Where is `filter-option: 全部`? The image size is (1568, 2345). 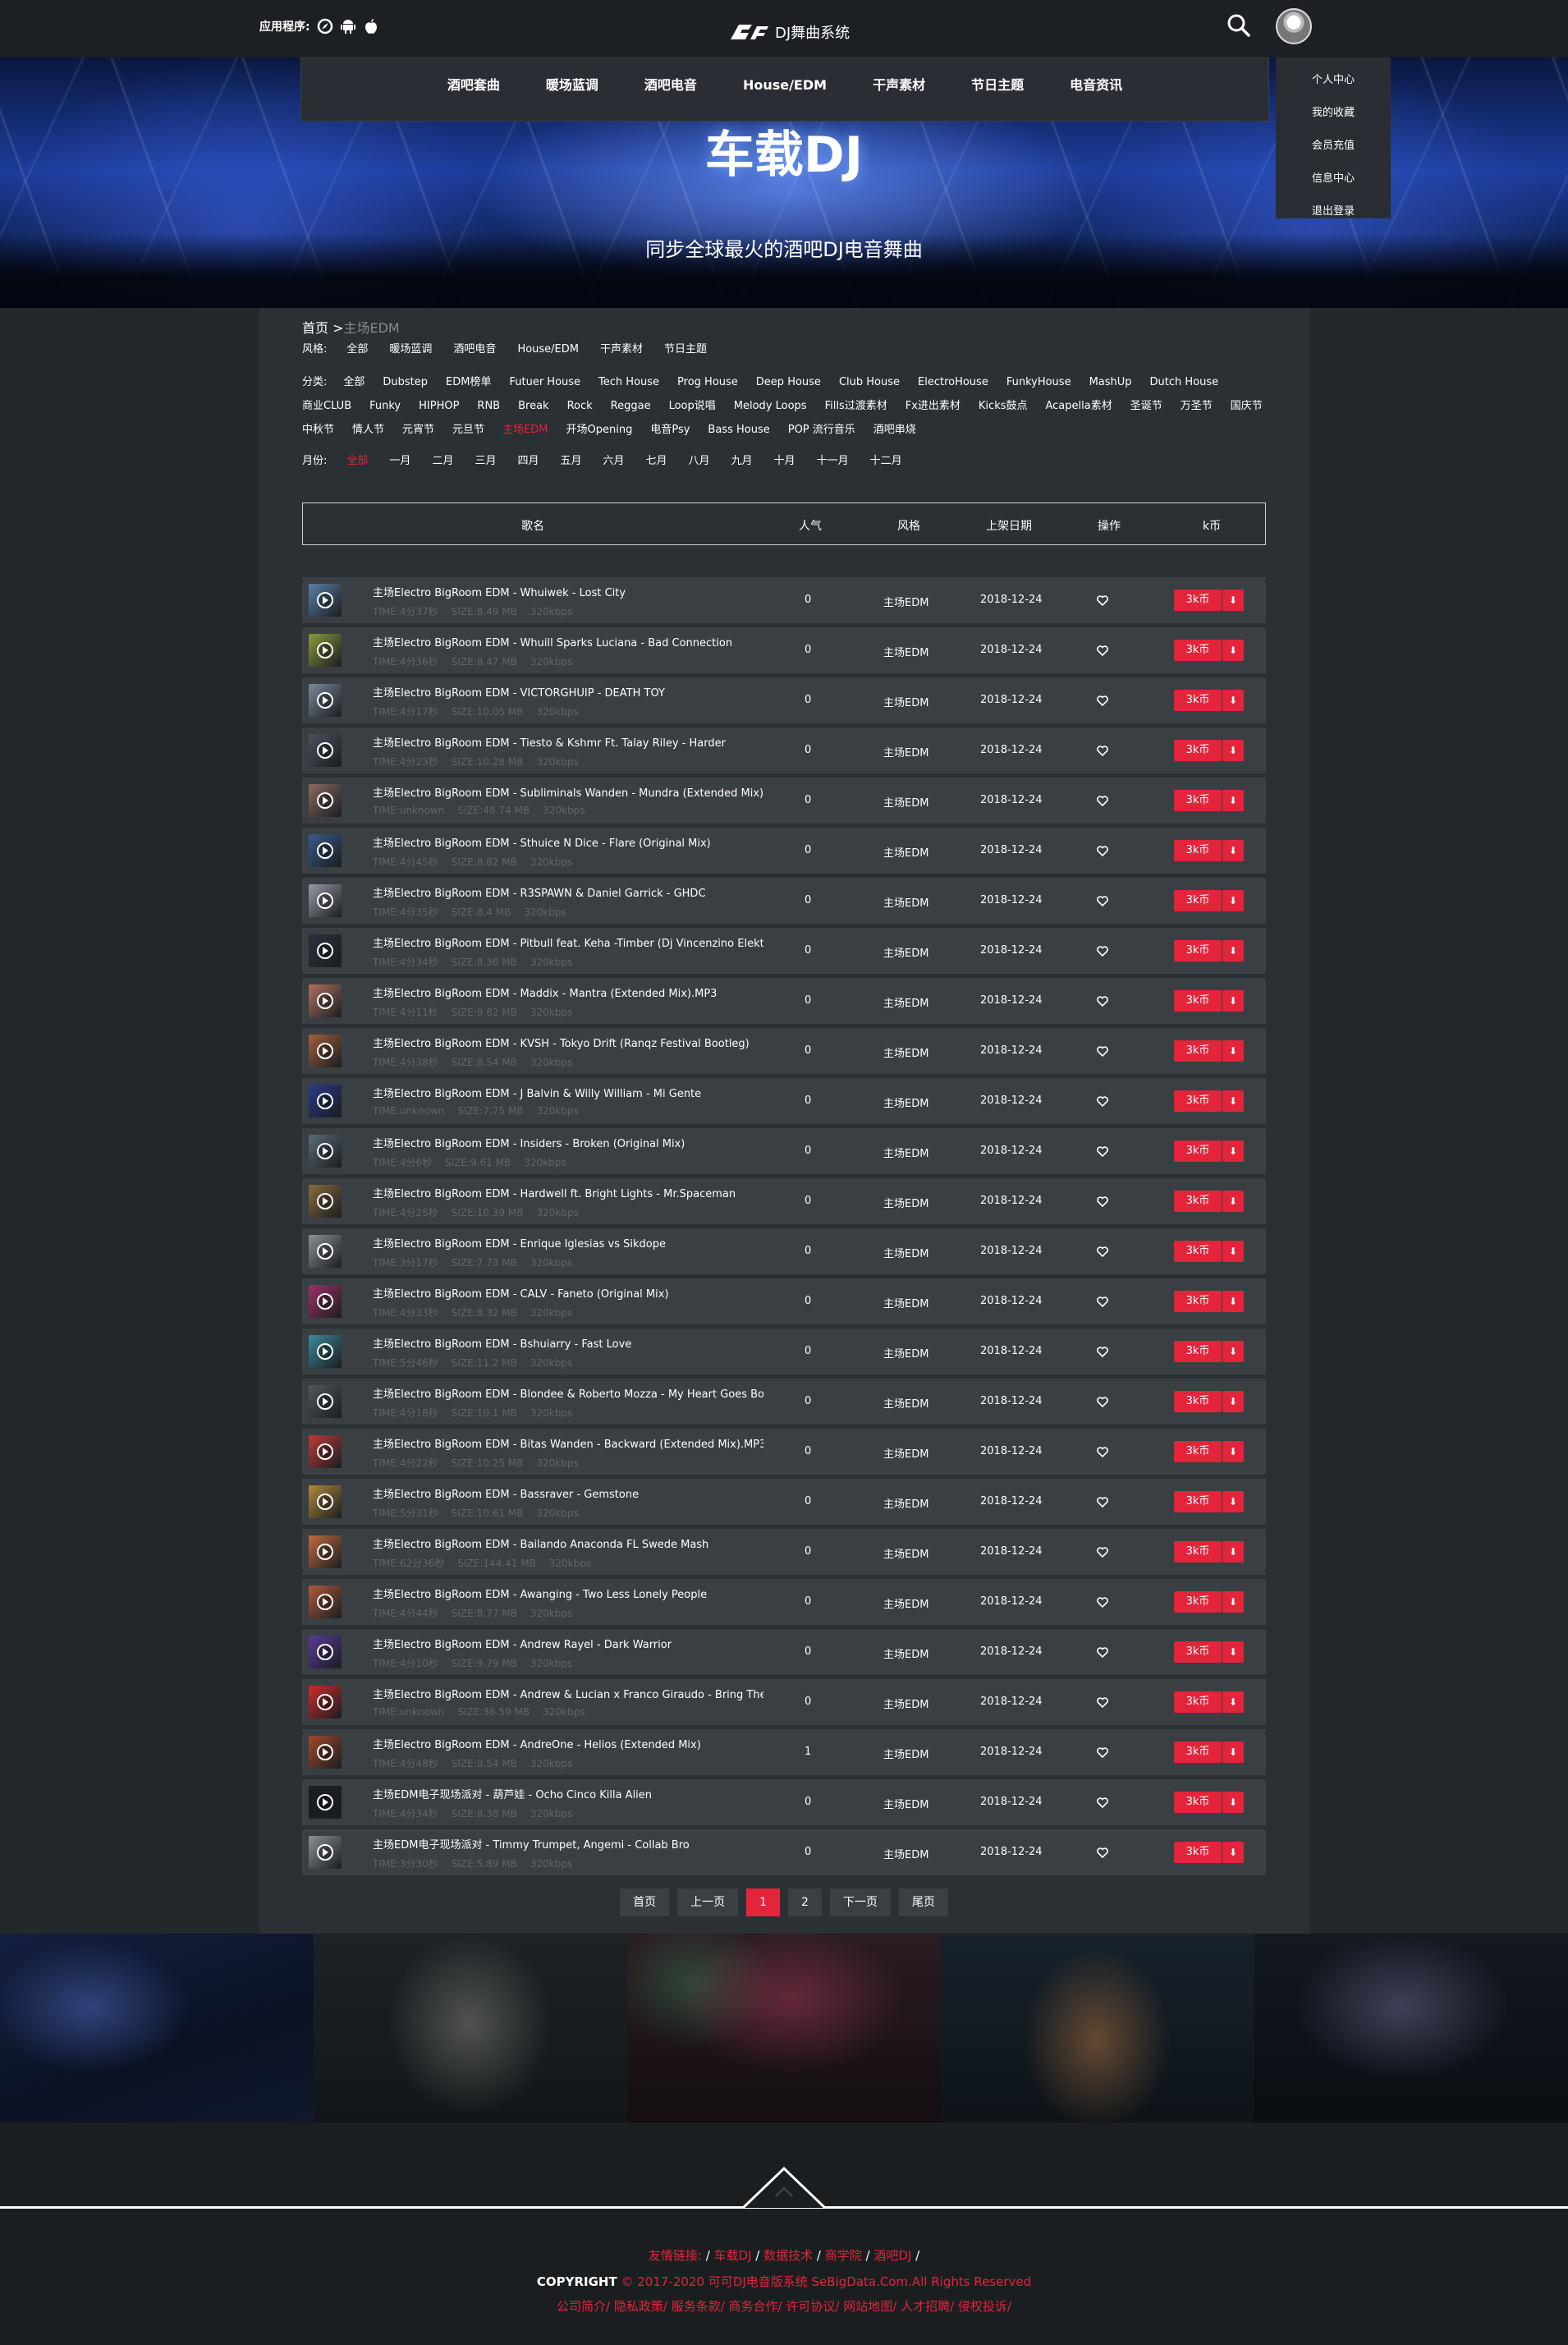
filter-option: 全部 is located at coordinates (357, 349).